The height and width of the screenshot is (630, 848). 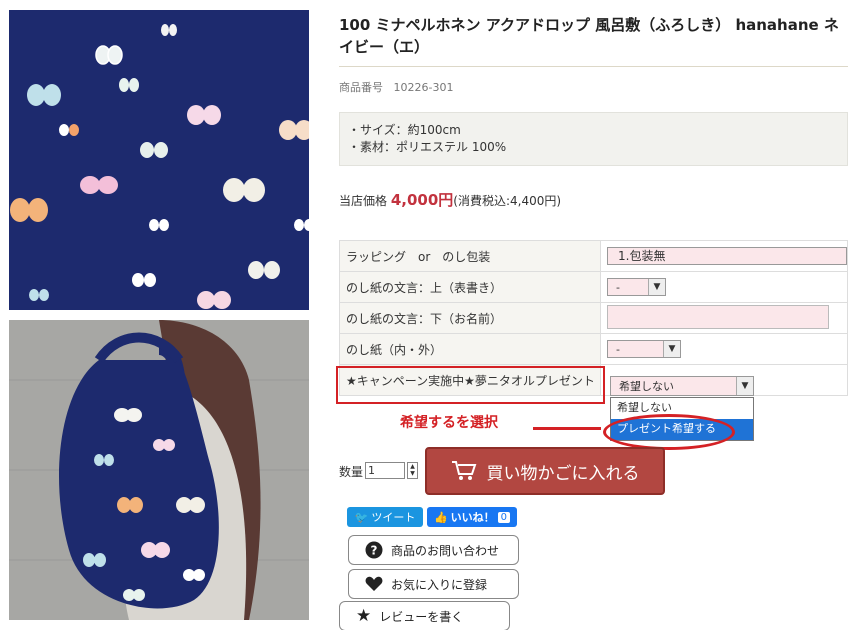 I want to click on spec-size: ・サイズ：約100cm, so click(x=404, y=130).